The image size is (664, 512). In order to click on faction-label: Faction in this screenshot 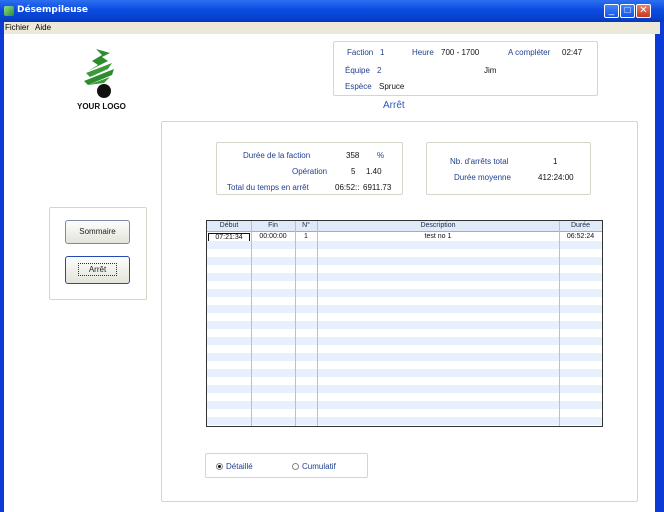, I will do `click(360, 52)`.